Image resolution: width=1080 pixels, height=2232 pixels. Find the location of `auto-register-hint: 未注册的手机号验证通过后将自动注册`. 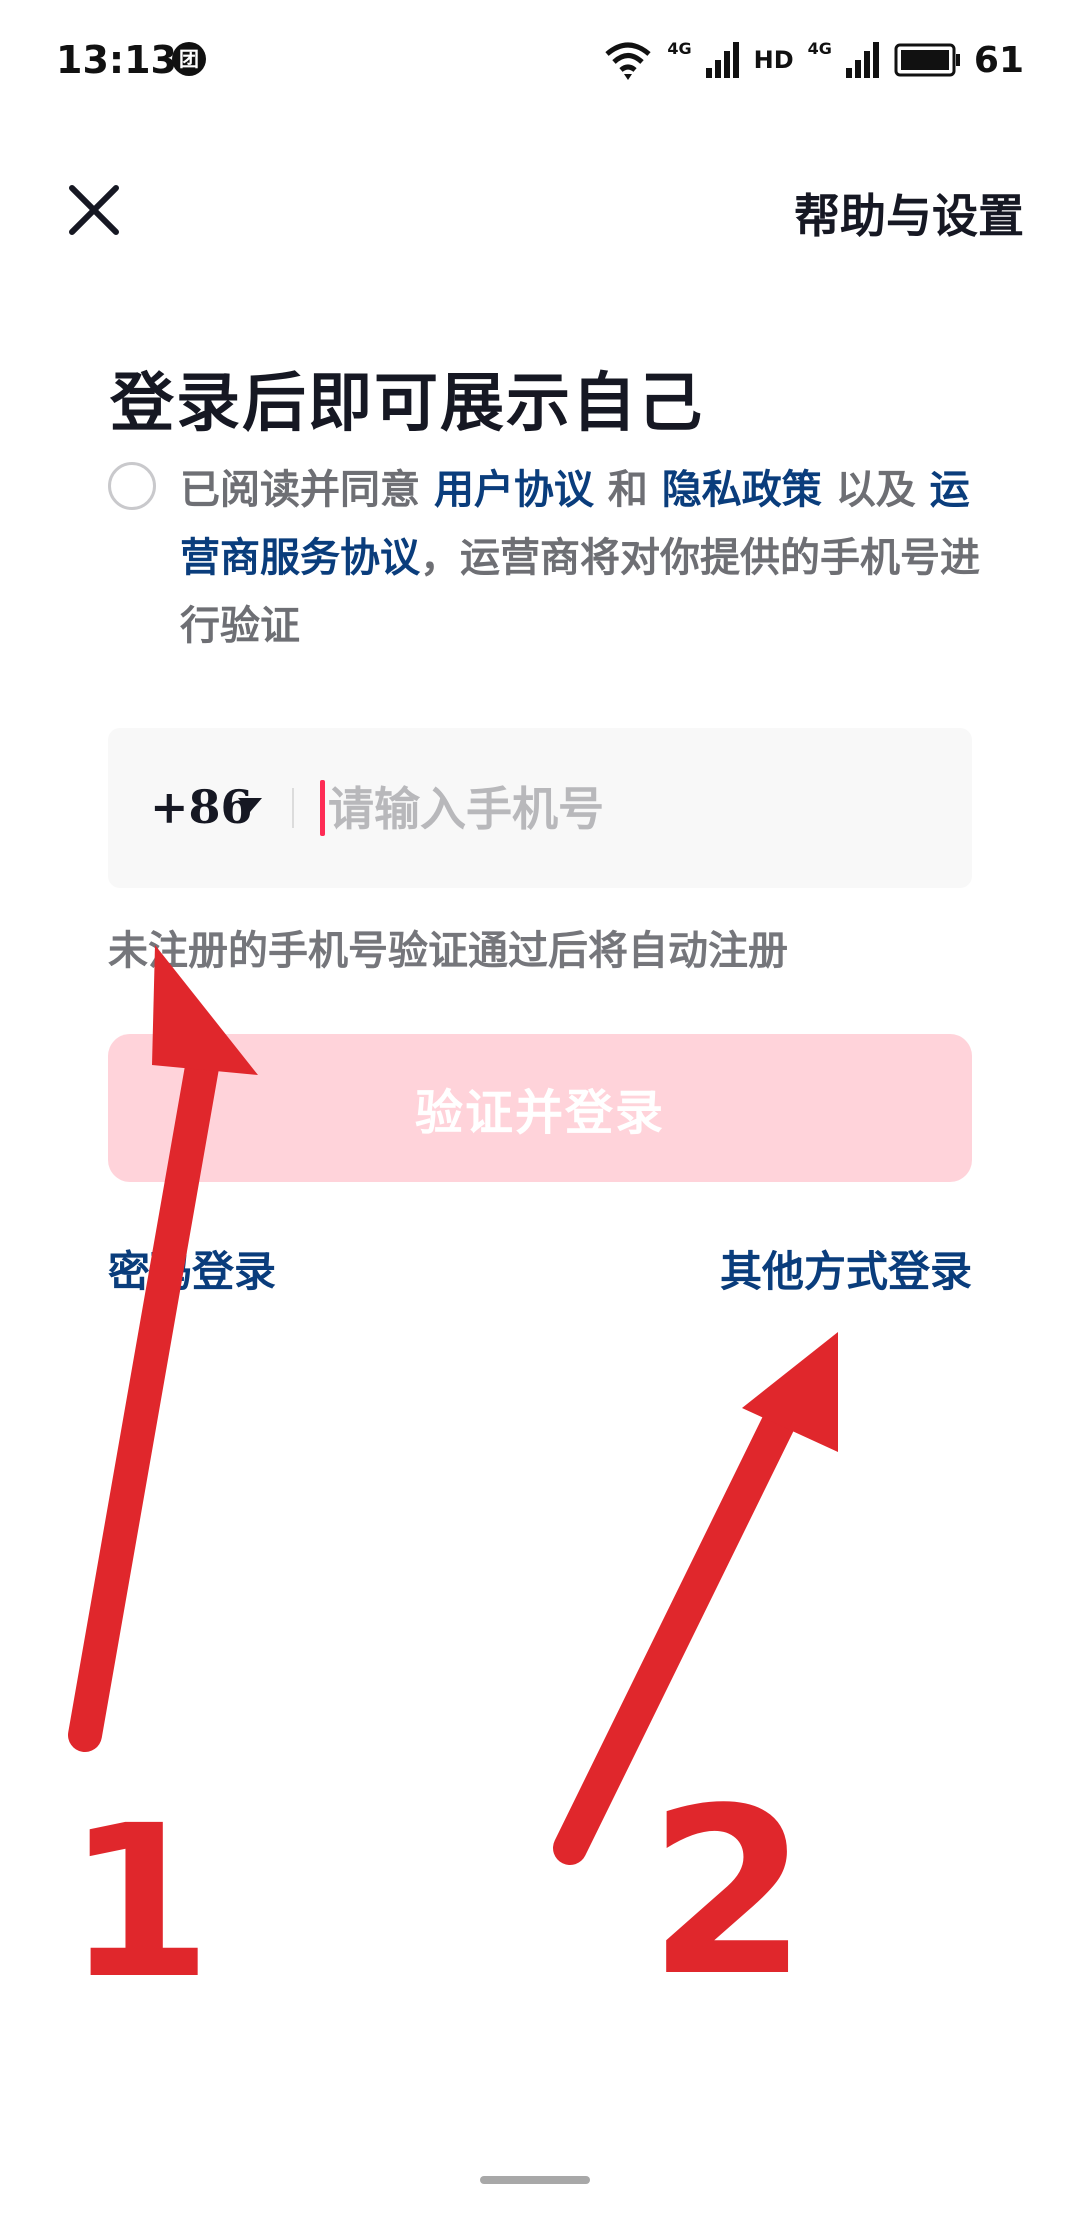

auto-register-hint: 未注册的手机号验证通过后将自动注册 is located at coordinates (448, 951).